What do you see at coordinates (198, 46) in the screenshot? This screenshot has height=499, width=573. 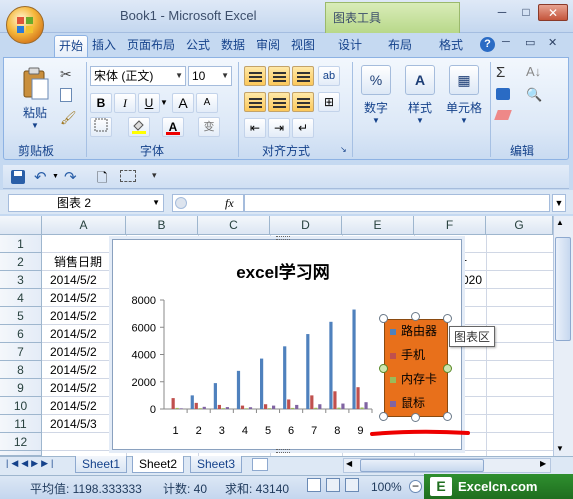 I see `tab-formulas: 公式` at bounding box center [198, 46].